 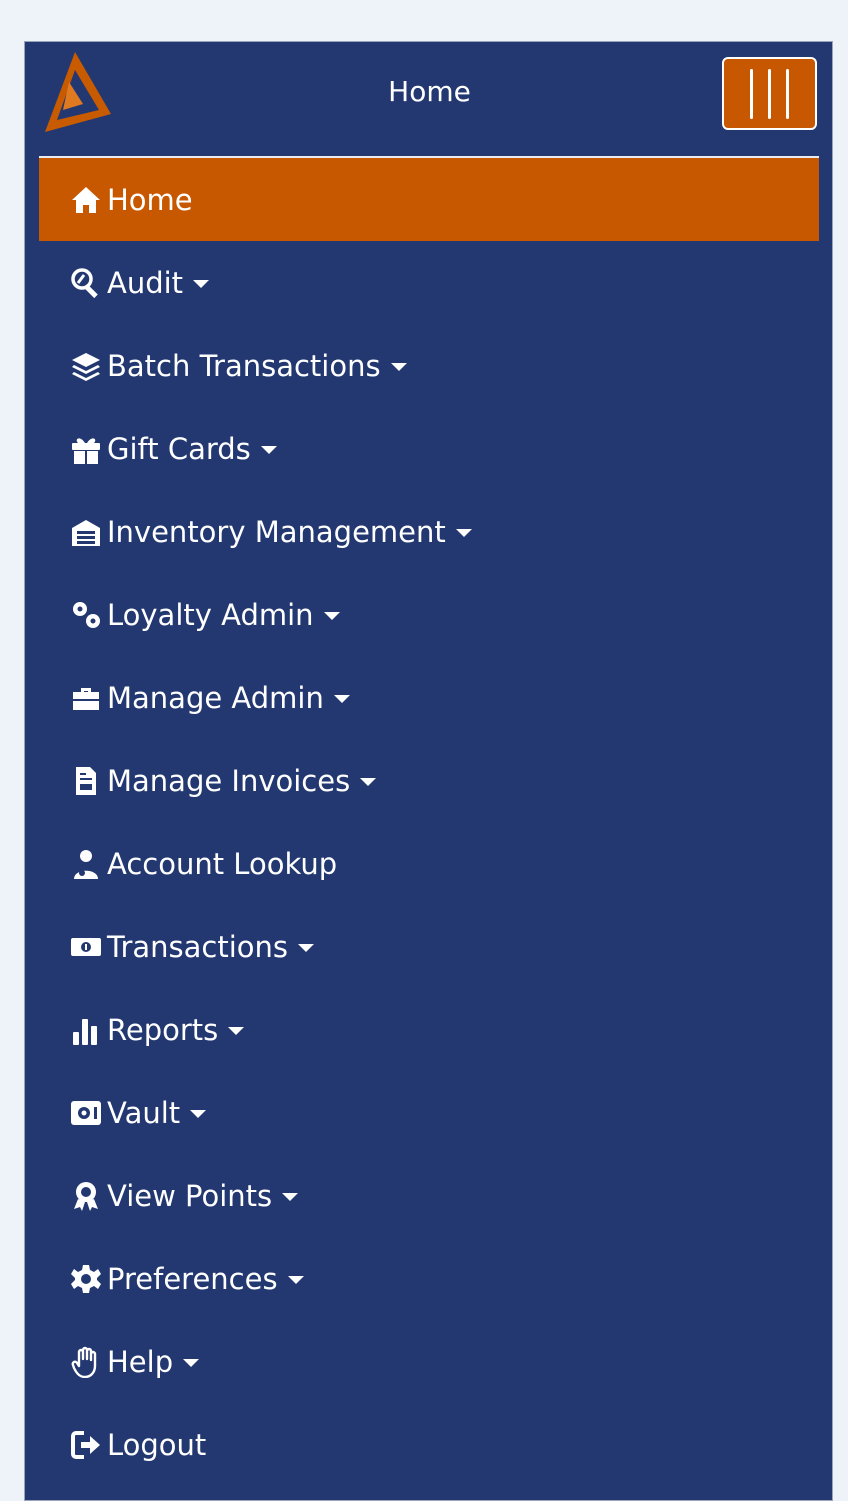 What do you see at coordinates (179, 448) in the screenshot?
I see `menu-item-label: Gift Cards` at bounding box center [179, 448].